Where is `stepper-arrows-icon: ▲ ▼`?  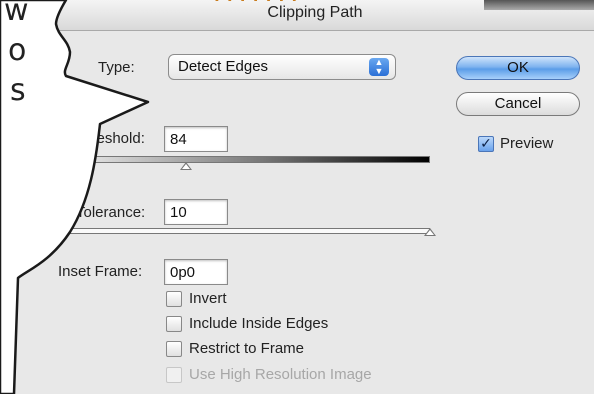
stepper-arrows-icon: ▲ ▼ is located at coordinates (379, 67).